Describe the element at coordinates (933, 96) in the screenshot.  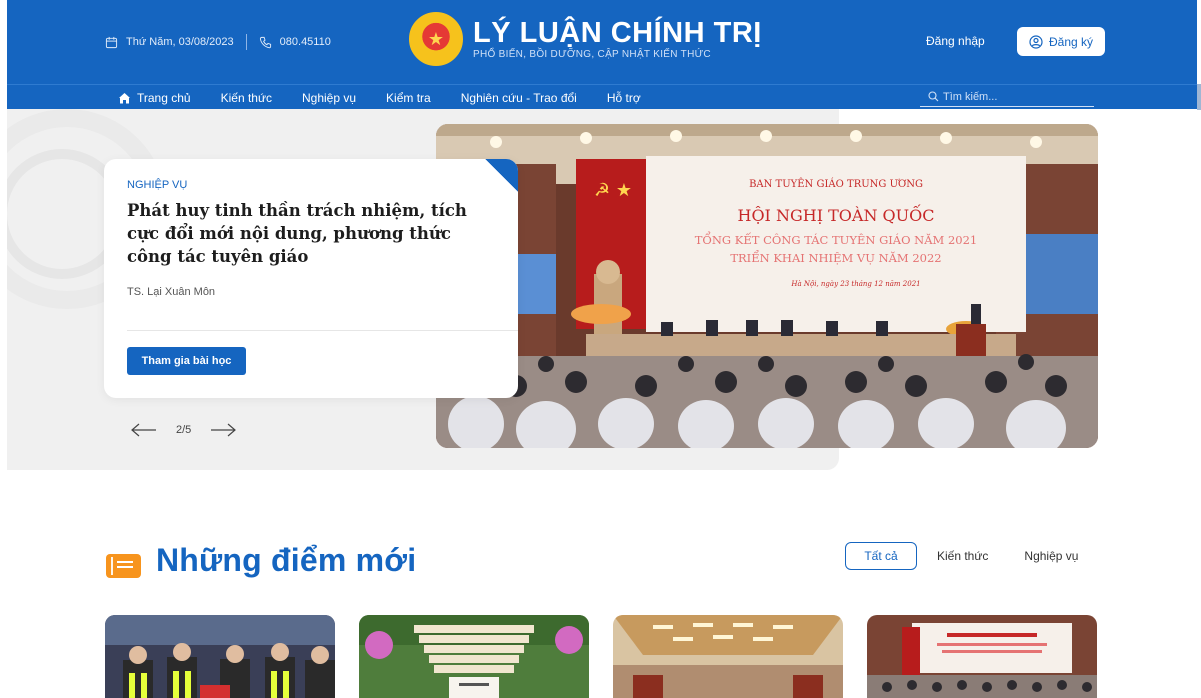
I see `search-icon` at that location.